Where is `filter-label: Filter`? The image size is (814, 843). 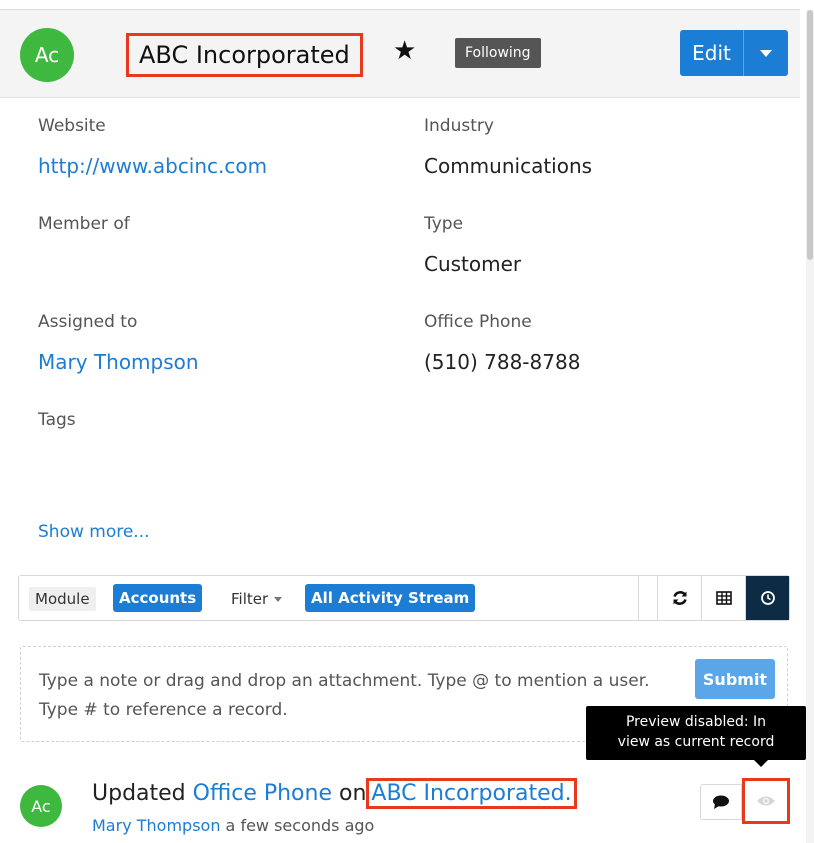
filter-label: Filter is located at coordinates (250, 599).